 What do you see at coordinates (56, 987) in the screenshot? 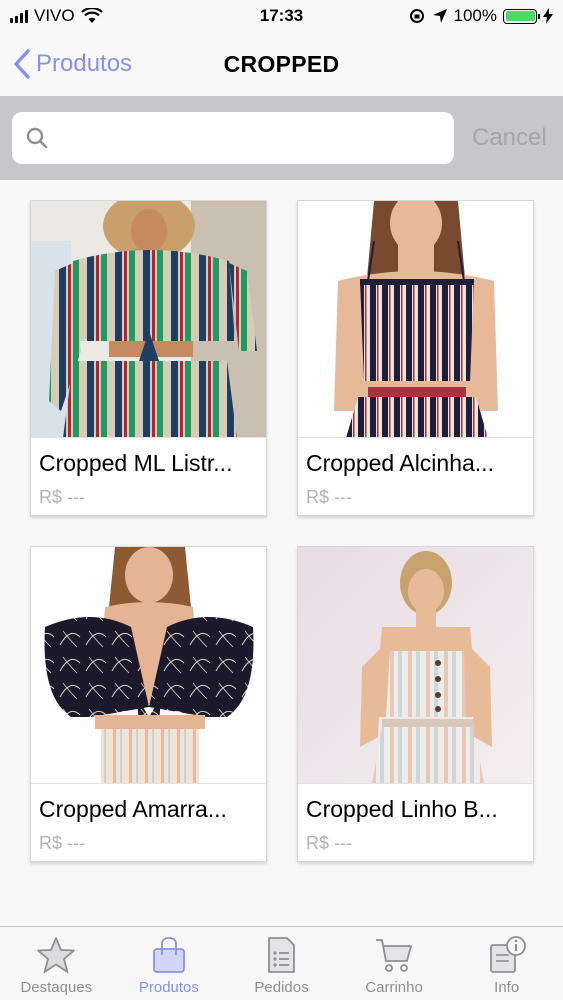
I see `tab-label: Destaques` at bounding box center [56, 987].